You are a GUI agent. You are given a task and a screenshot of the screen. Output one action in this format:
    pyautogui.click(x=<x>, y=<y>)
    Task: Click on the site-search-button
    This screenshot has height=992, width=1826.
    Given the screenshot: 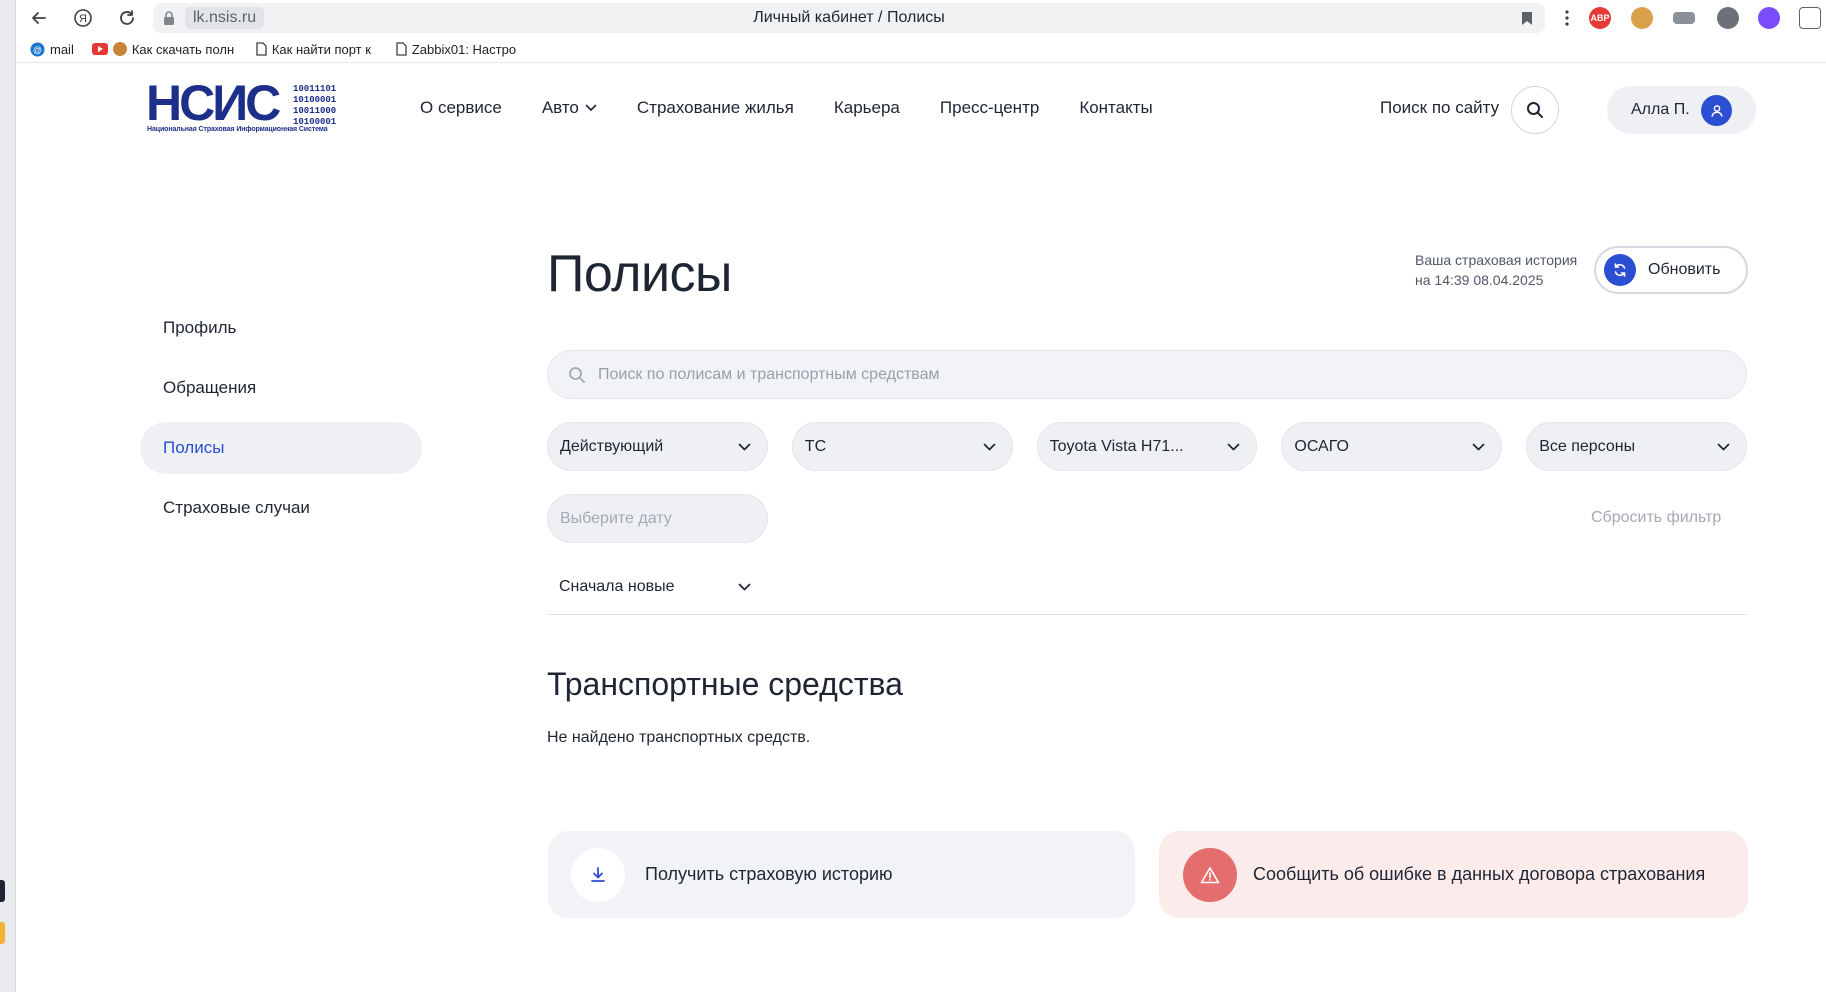 What is the action you would take?
    pyautogui.click(x=1535, y=110)
    